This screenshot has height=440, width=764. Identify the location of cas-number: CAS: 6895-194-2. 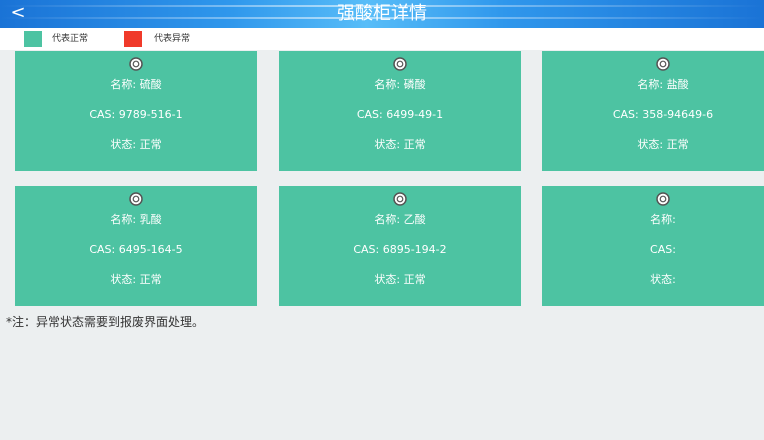
(400, 249).